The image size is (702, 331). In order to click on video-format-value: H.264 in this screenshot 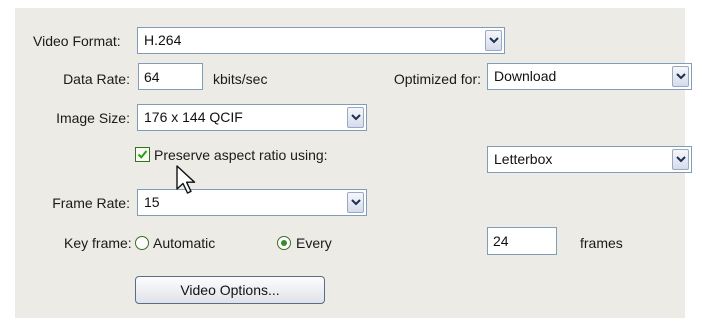, I will do `click(163, 40)`.